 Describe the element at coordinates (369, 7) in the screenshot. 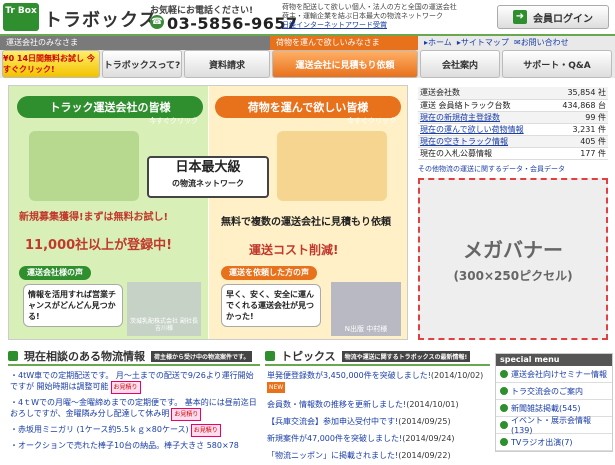

I see `tagline-line: 荷物を配送して欲しい個人・法人の方と全国の運送会社` at that location.